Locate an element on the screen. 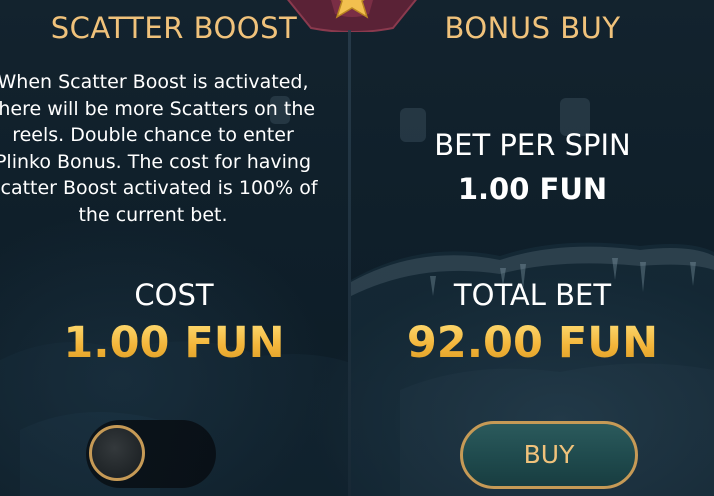  total-bet-value: 92.00 FUN is located at coordinates (532, 343).